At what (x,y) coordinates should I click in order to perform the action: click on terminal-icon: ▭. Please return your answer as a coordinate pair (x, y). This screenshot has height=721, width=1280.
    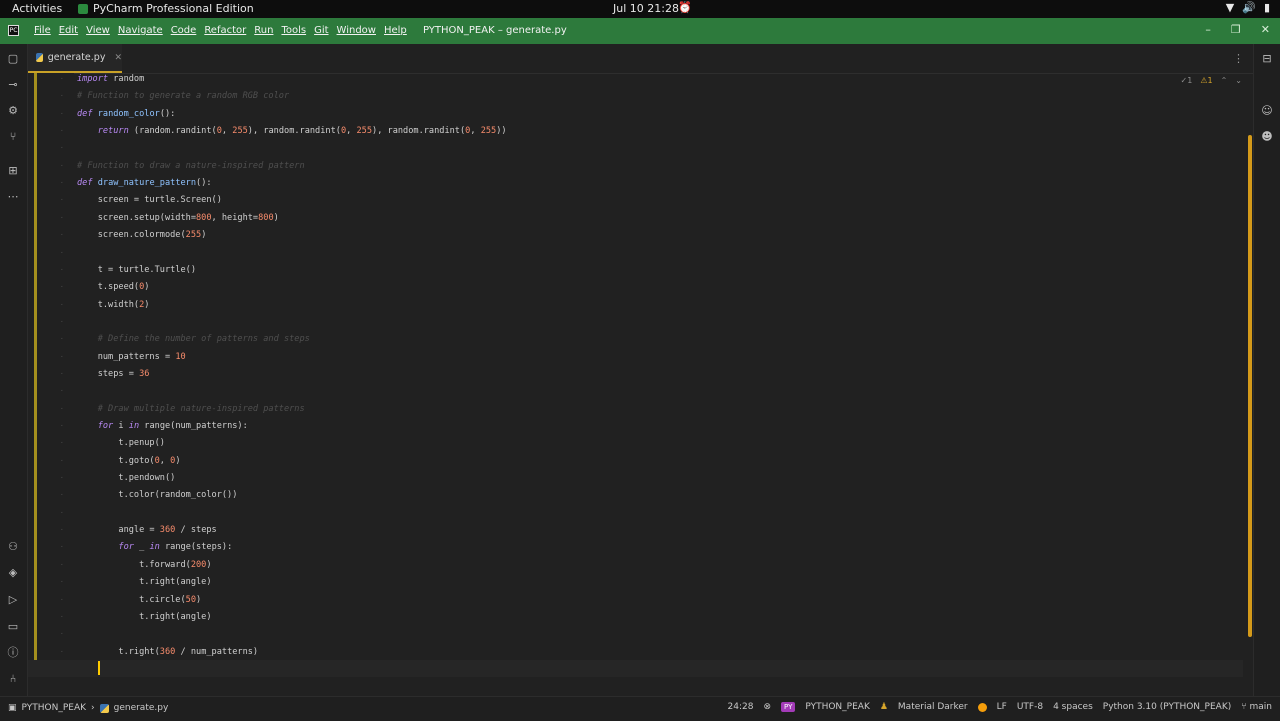
    Looking at the image, I should click on (13, 627).